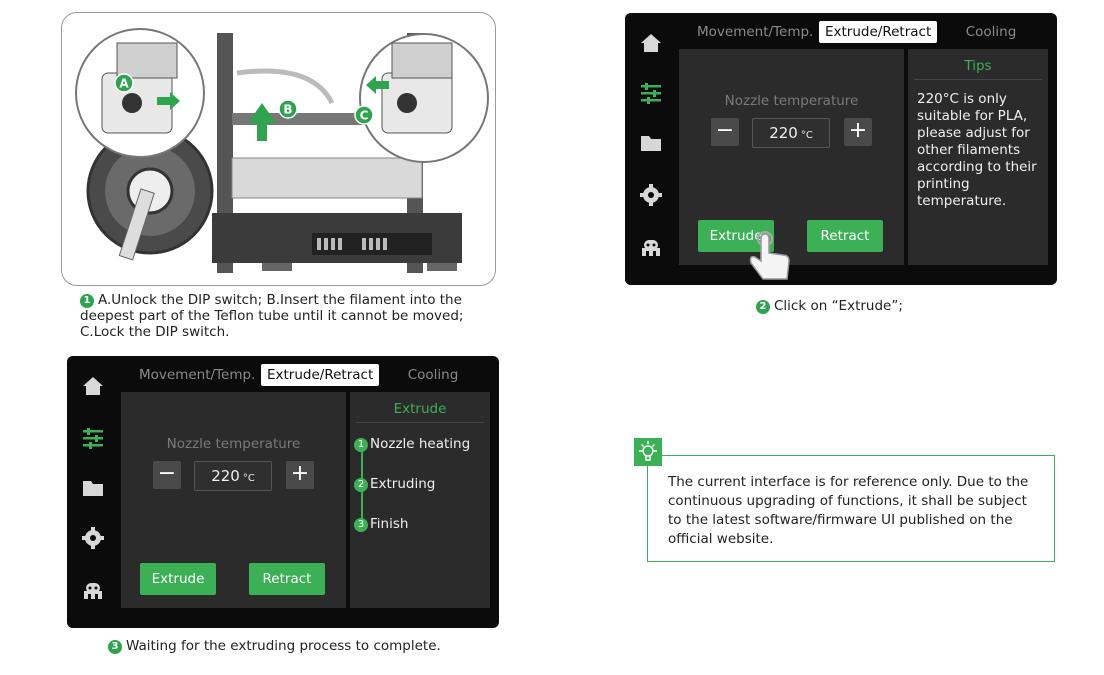 Image resolution: width=1104 pixels, height=675 pixels. Describe the element at coordinates (943, 184) in the screenshot. I see `tips-line: printing` at that location.